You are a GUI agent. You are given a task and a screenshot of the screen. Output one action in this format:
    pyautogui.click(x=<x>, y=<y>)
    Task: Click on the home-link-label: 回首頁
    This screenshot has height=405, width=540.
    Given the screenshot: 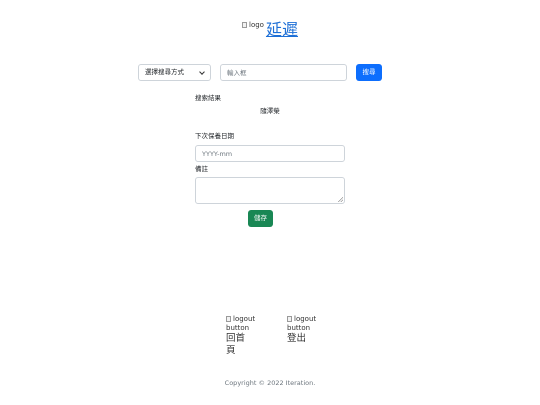 What is the action you would take?
    pyautogui.click(x=236, y=344)
    